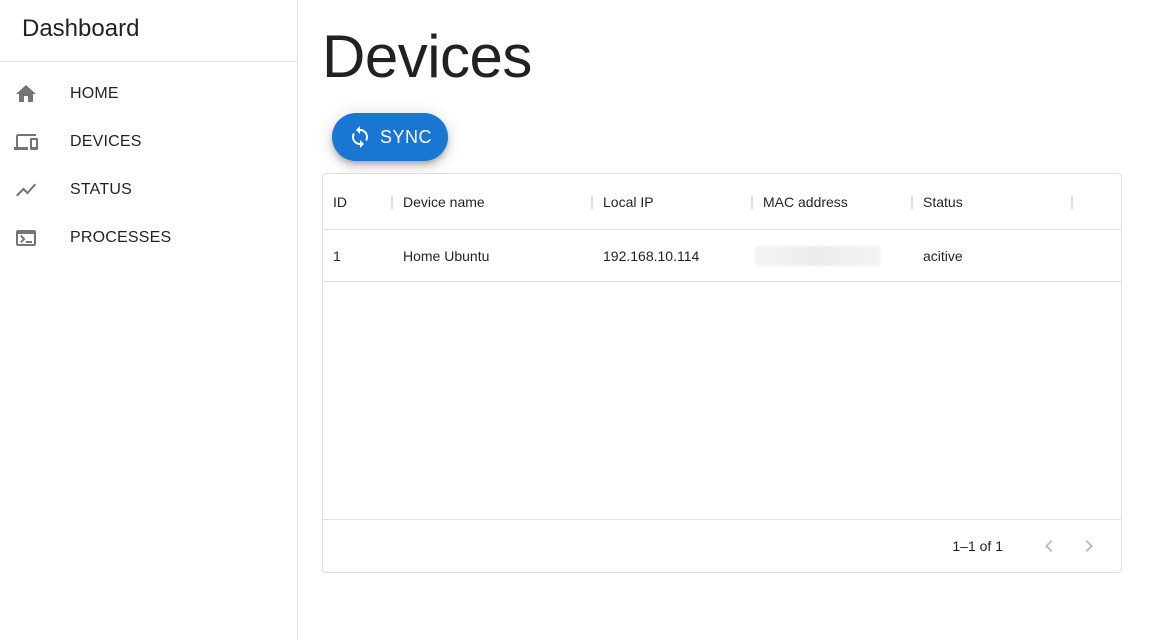 This screenshot has height=640, width=1169. I want to click on chevron-right-icon, so click(1089, 546).